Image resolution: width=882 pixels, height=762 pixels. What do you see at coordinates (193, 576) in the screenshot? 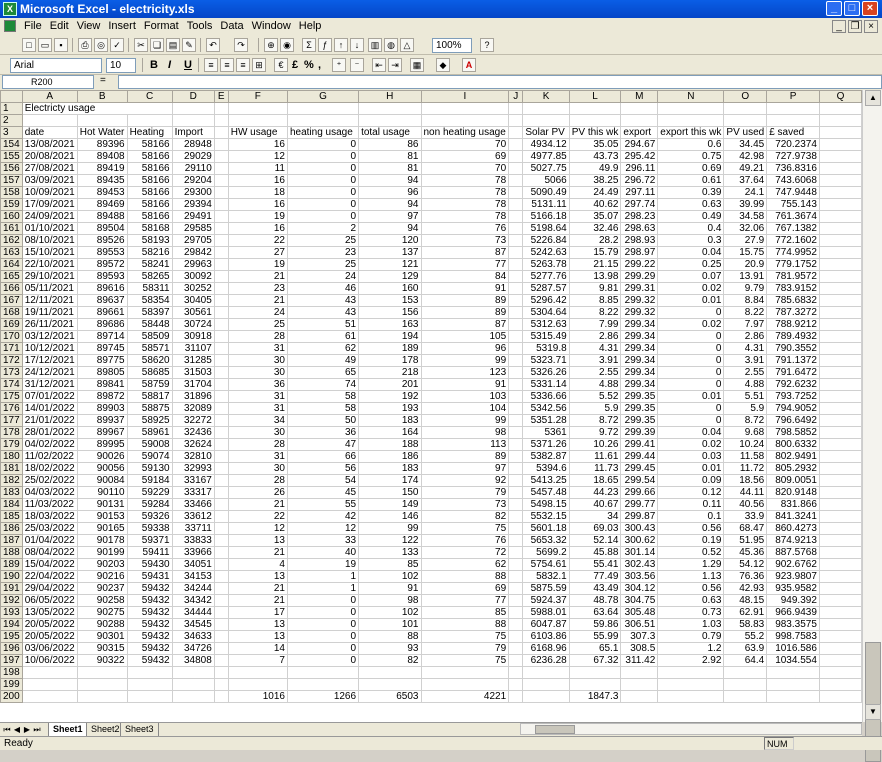
I see `cell: 34153` at bounding box center [193, 576].